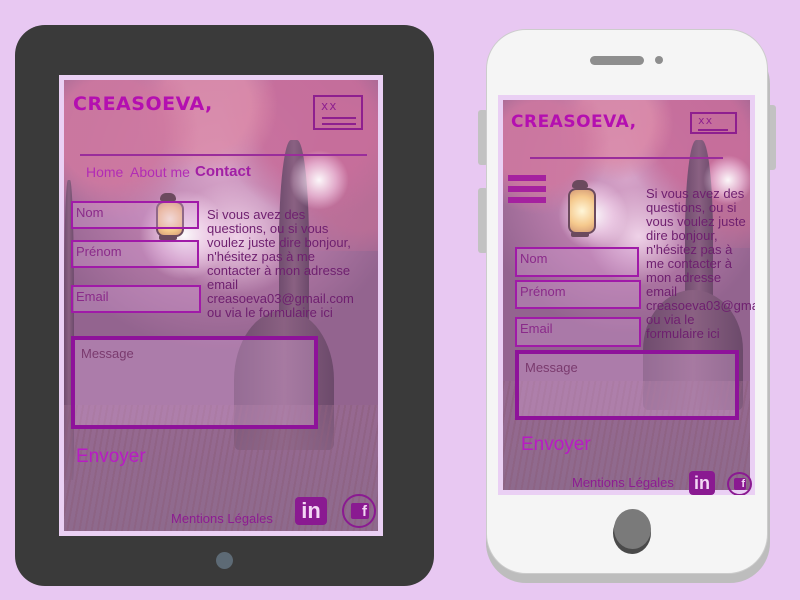  What do you see at coordinates (659, 60) in the screenshot?
I see `phone-camera` at bounding box center [659, 60].